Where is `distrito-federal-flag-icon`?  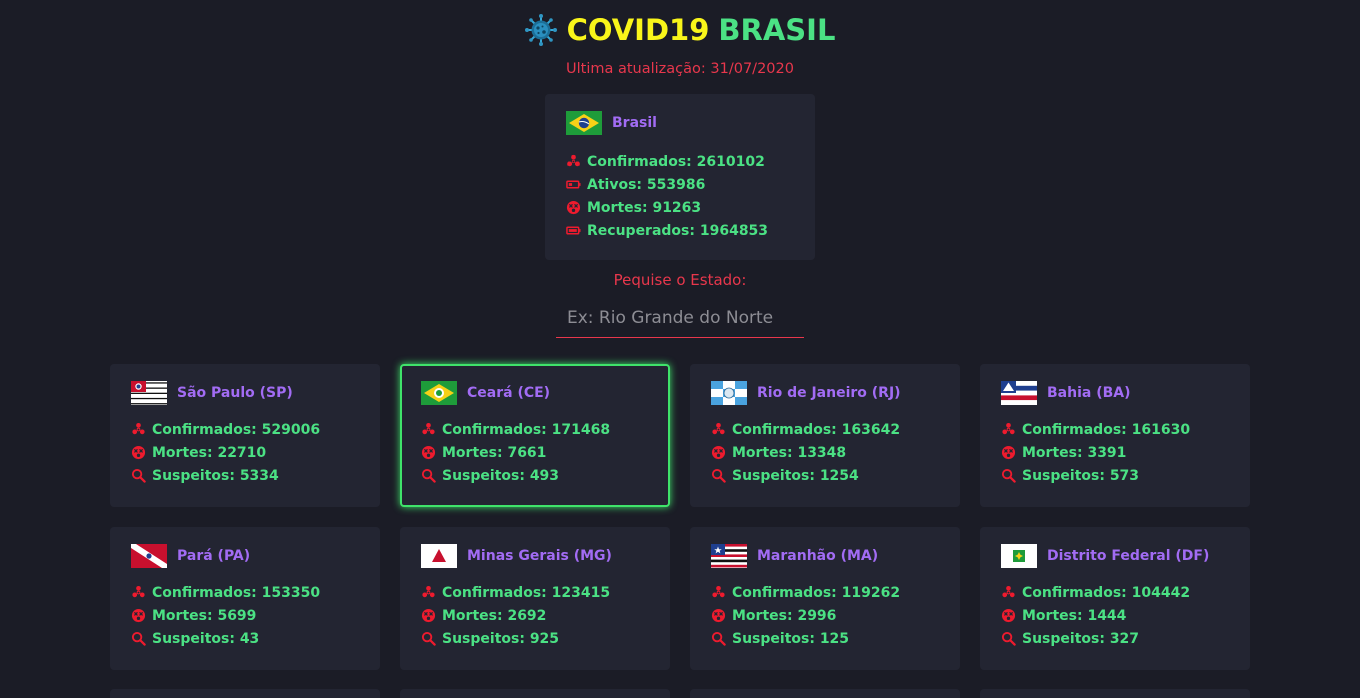 distrito-federal-flag-icon is located at coordinates (1019, 556).